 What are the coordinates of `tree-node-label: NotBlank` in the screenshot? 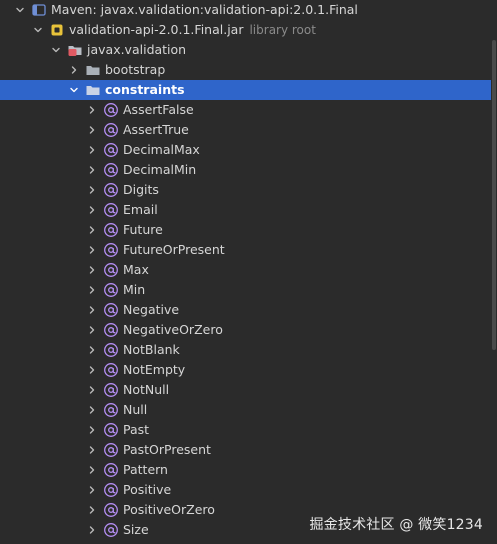 It's located at (151, 349).